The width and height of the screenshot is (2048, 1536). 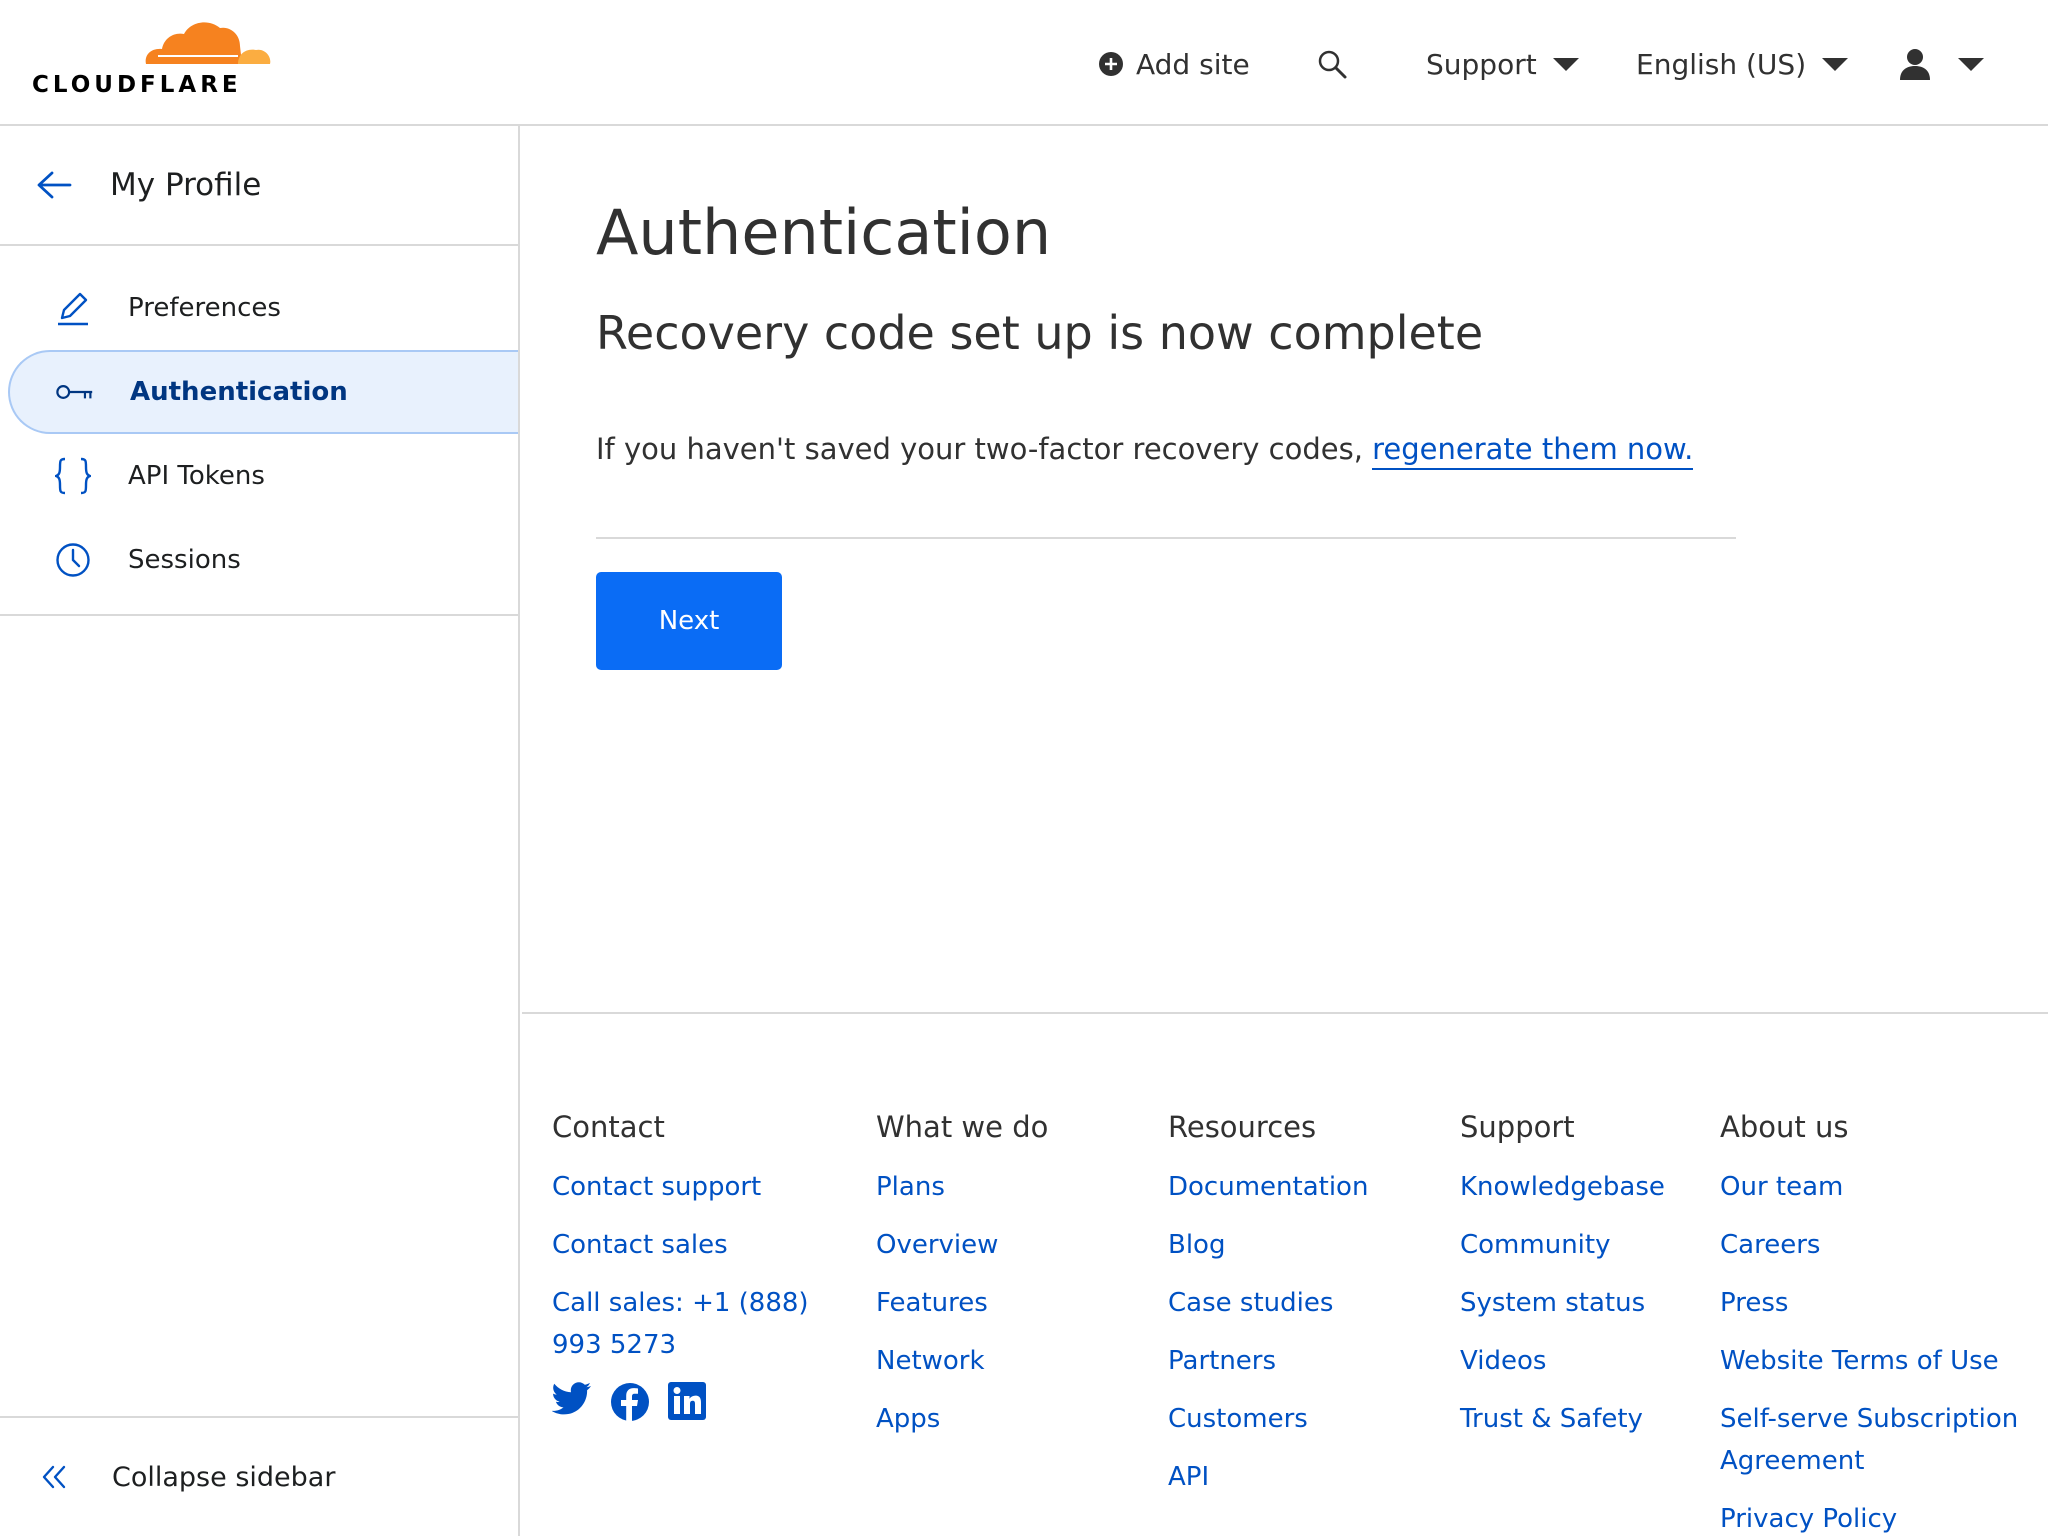 I want to click on search-button, so click(x=1332, y=64).